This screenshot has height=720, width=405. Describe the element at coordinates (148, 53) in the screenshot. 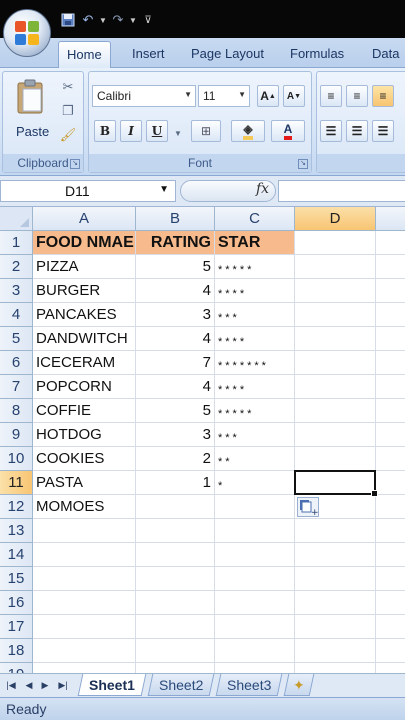

I see `tab-insert: Insert` at that location.